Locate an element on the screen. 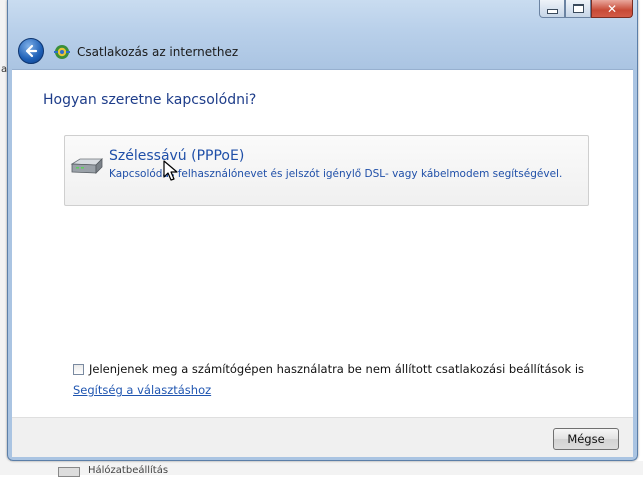 The image size is (643, 477). dialog-footer: Mégse is located at coordinates (322, 437).